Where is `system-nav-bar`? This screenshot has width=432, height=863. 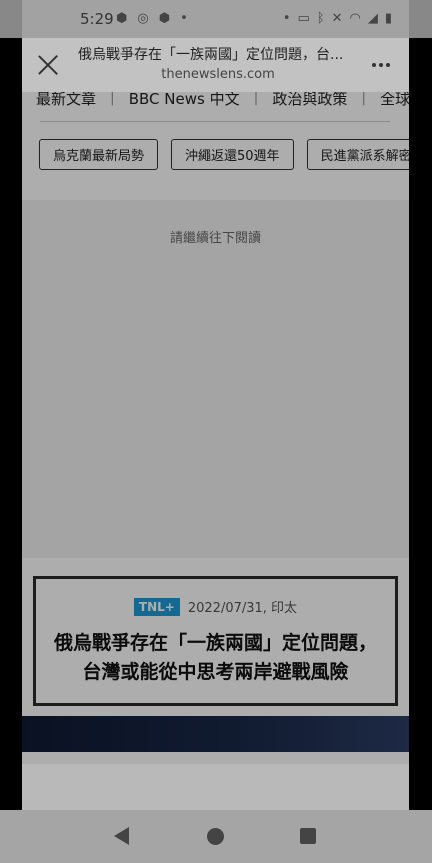 system-nav-bar is located at coordinates (216, 836).